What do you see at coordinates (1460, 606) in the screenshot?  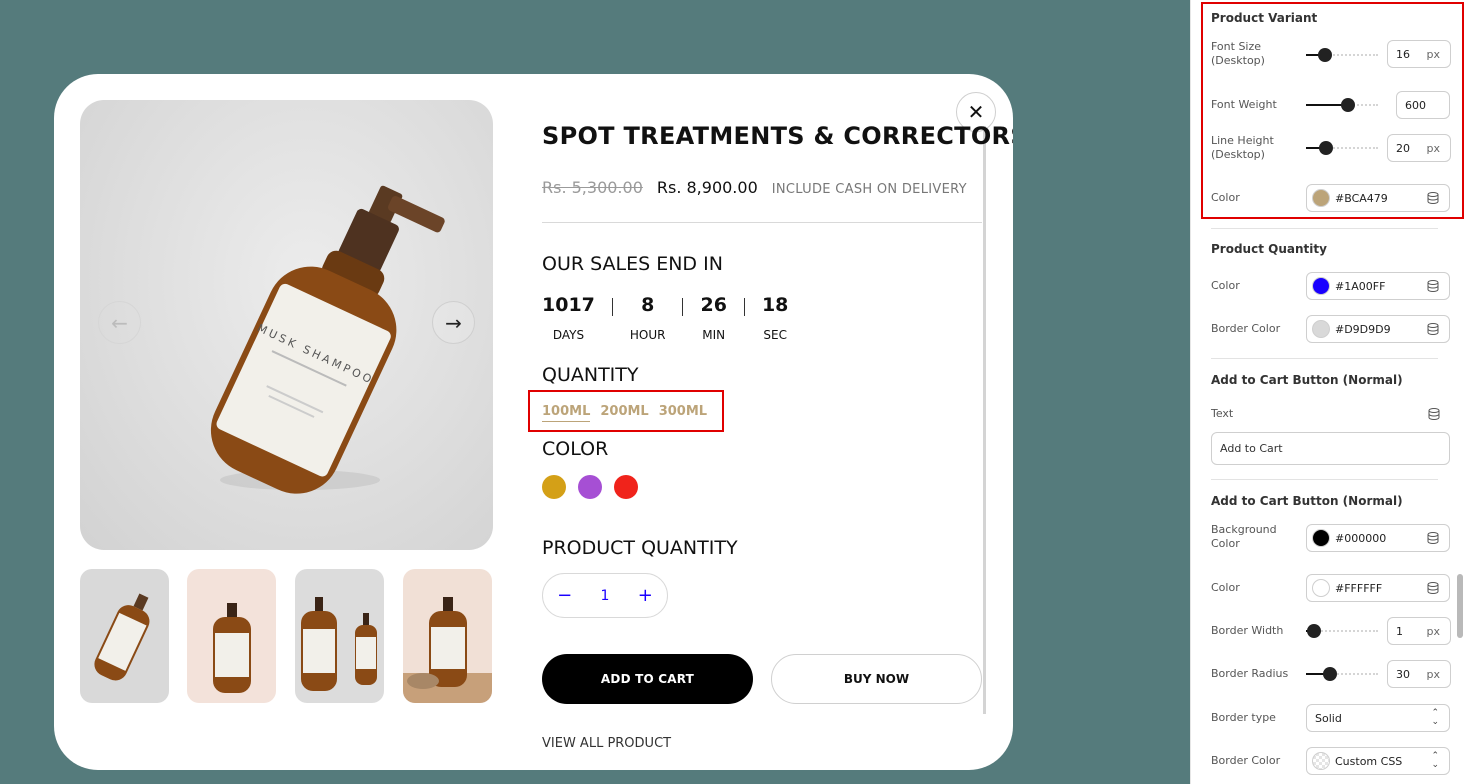 I see `panel-scrollbar-thumb` at bounding box center [1460, 606].